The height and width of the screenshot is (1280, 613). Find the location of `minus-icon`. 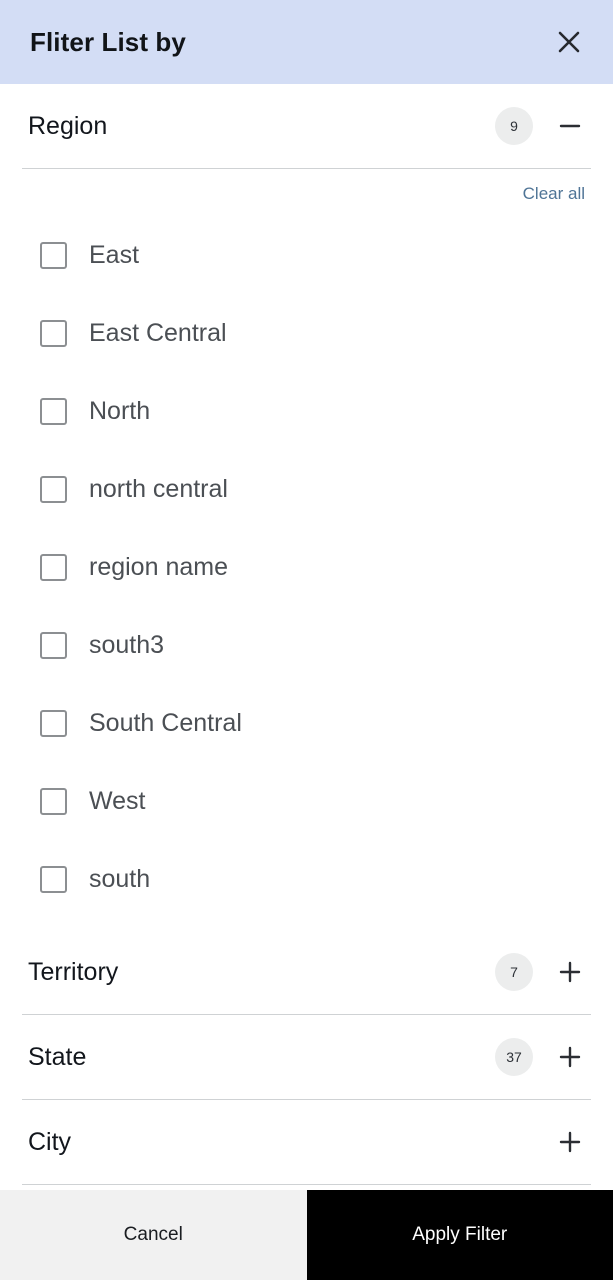

minus-icon is located at coordinates (570, 126).